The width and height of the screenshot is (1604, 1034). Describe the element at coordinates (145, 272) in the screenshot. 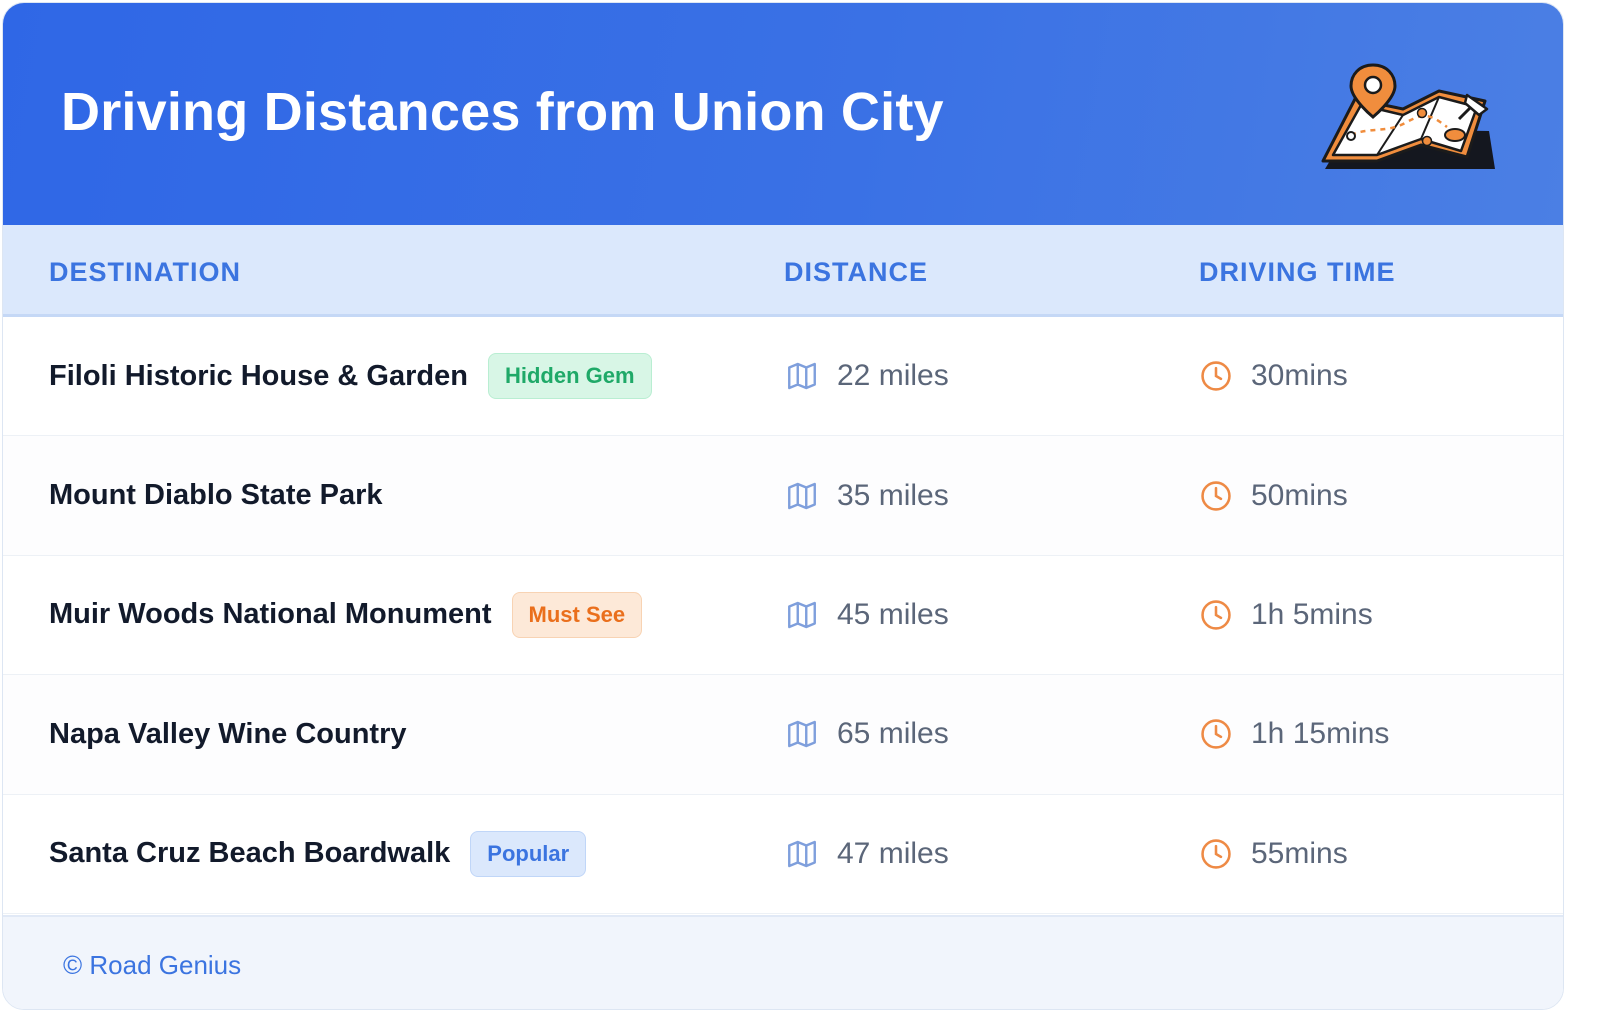

I see `column-header-destination: DESTINATION` at that location.